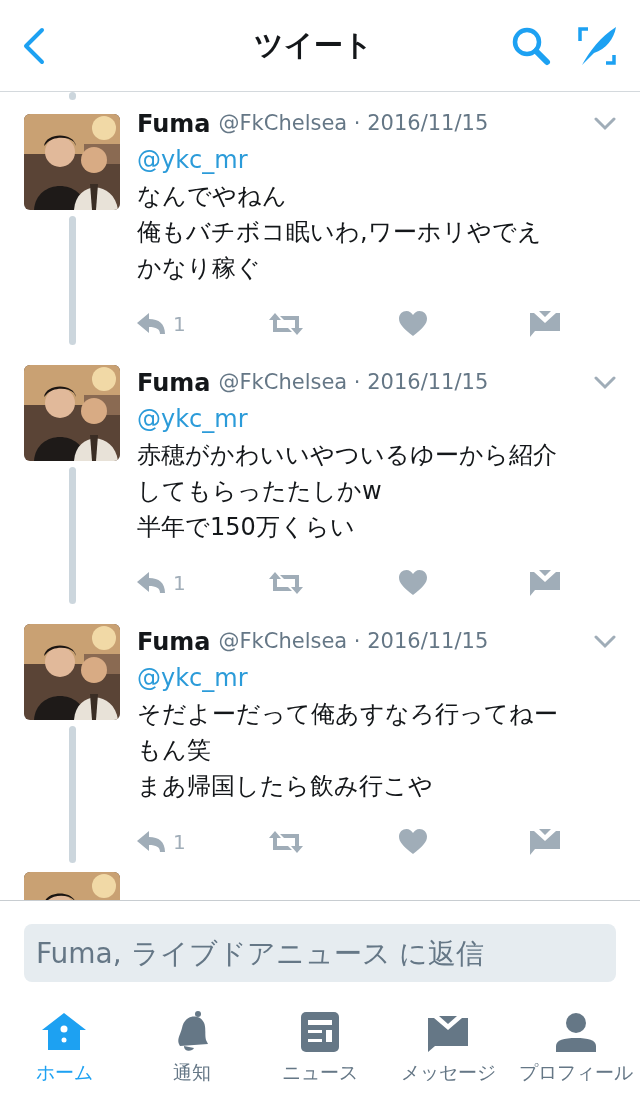 Image resolution: width=640 pixels, height=1099 pixels. I want to click on mail-icon, so click(448, 1034).